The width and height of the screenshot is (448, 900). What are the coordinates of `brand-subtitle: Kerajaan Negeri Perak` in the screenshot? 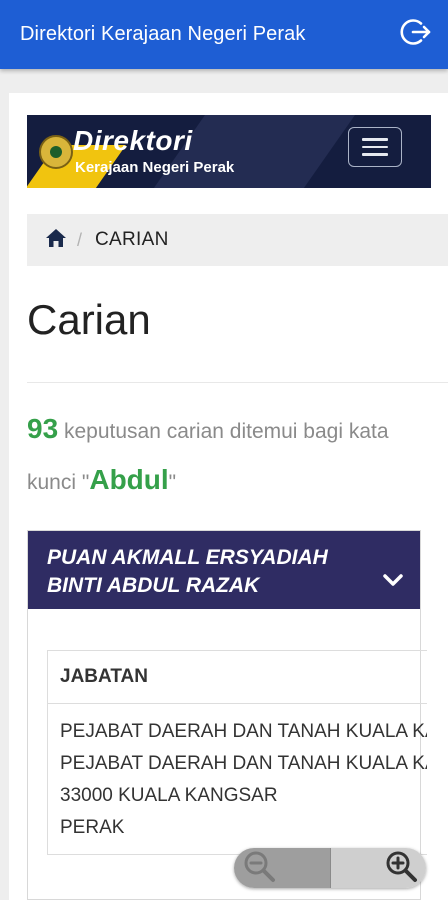 It's located at (155, 167).